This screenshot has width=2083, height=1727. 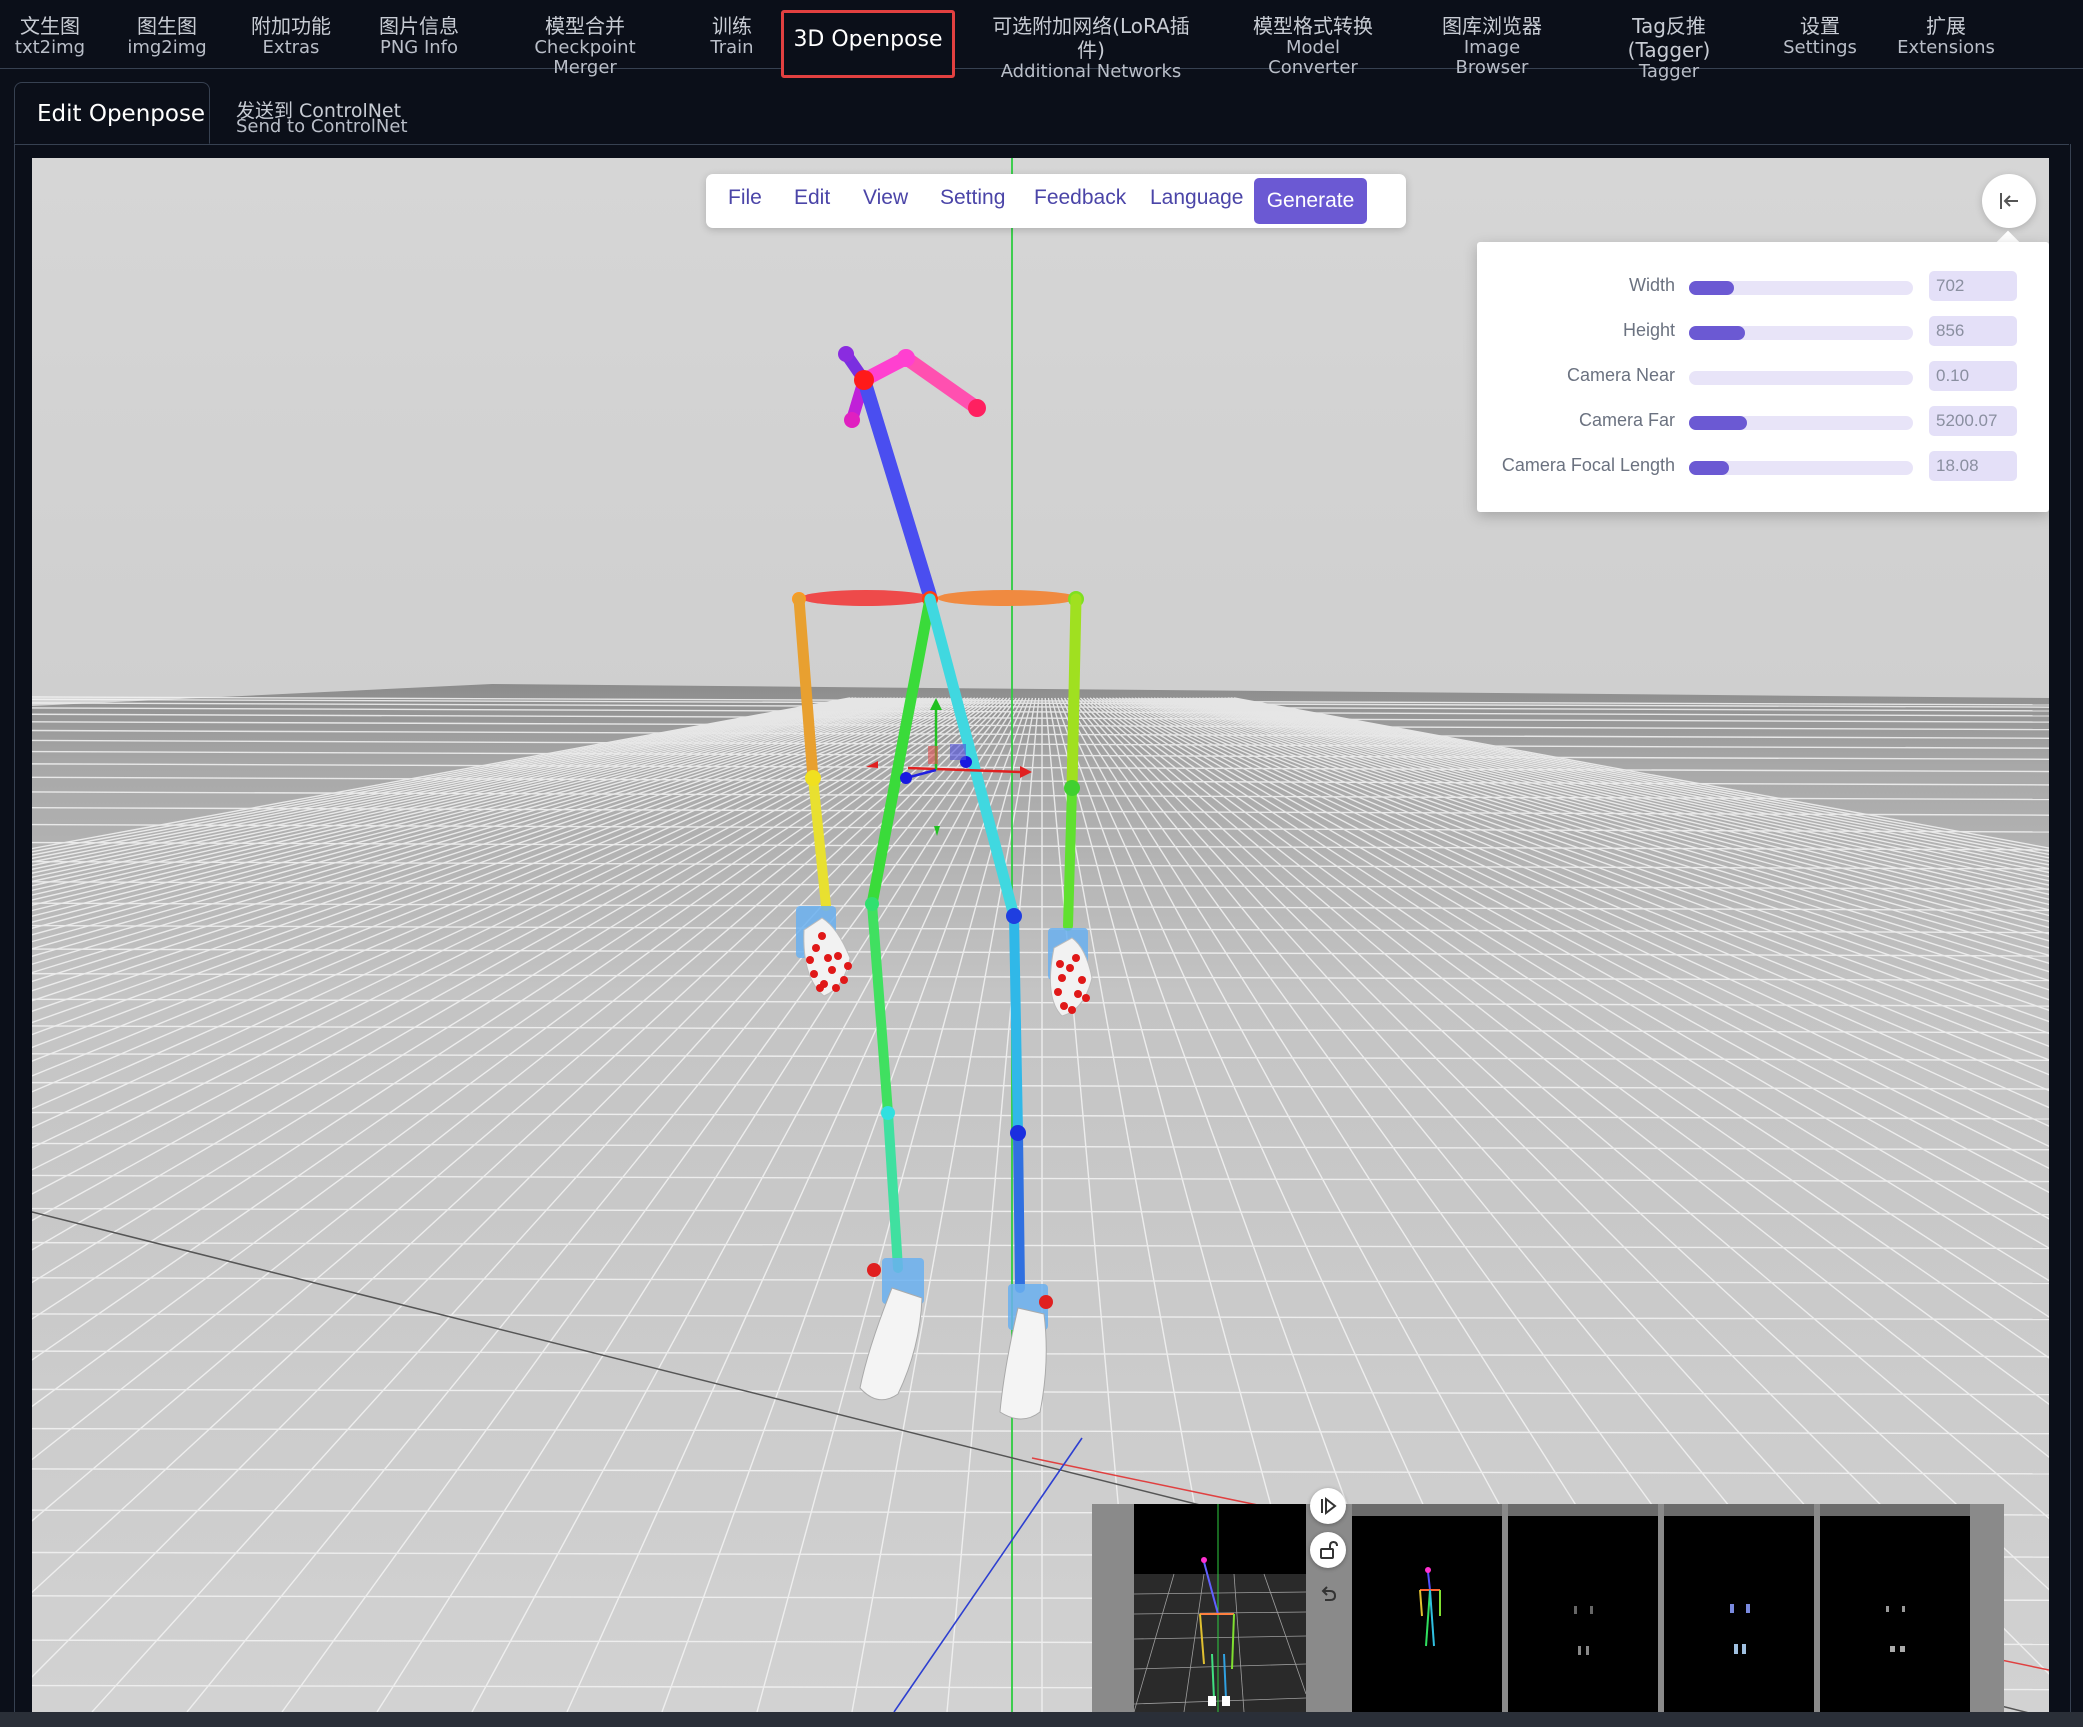 What do you see at coordinates (1669, 71) in the screenshot?
I see `tab-label-en: Tagger` at bounding box center [1669, 71].